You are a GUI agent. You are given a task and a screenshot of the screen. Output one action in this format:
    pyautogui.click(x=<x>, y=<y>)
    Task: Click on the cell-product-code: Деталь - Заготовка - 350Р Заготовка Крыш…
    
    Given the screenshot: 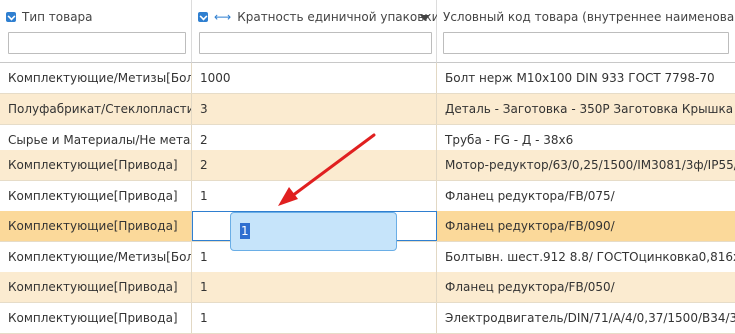 What is the action you would take?
    pyautogui.click(x=586, y=109)
    